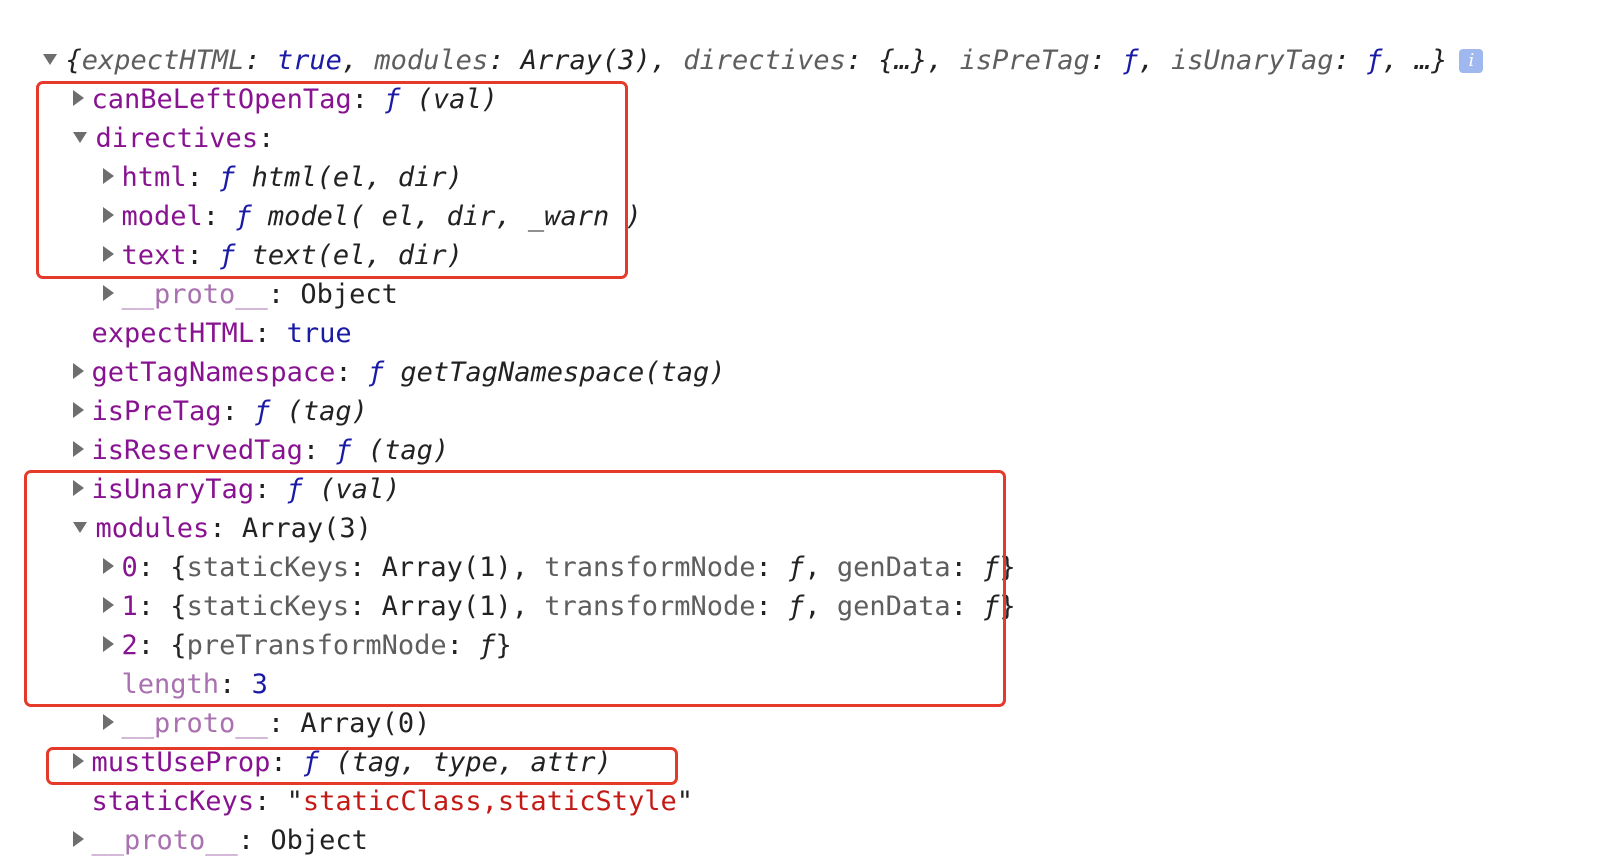 The image size is (1610, 860). I want to click on prop-row-getTagNamespace: getTagNamespace: ƒ getTagNamespace(tag), so click(383, 351).